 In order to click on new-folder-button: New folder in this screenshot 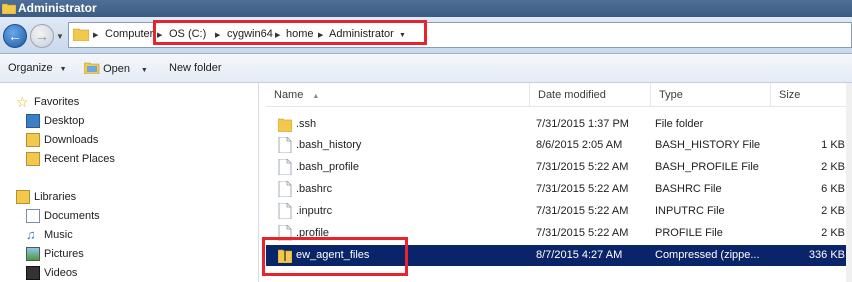, I will do `click(195, 68)`.